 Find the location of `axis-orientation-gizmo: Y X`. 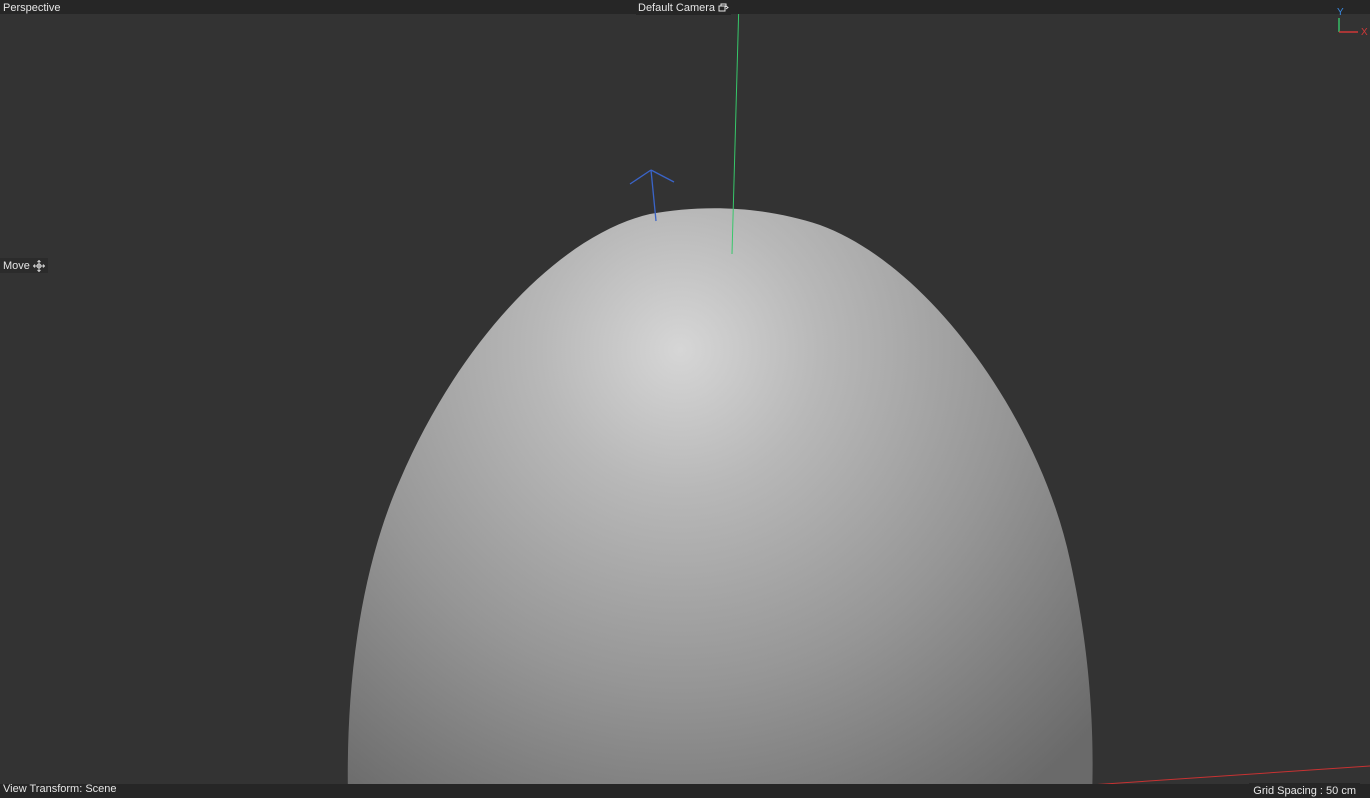

axis-orientation-gizmo: Y X is located at coordinates (1352, 21).